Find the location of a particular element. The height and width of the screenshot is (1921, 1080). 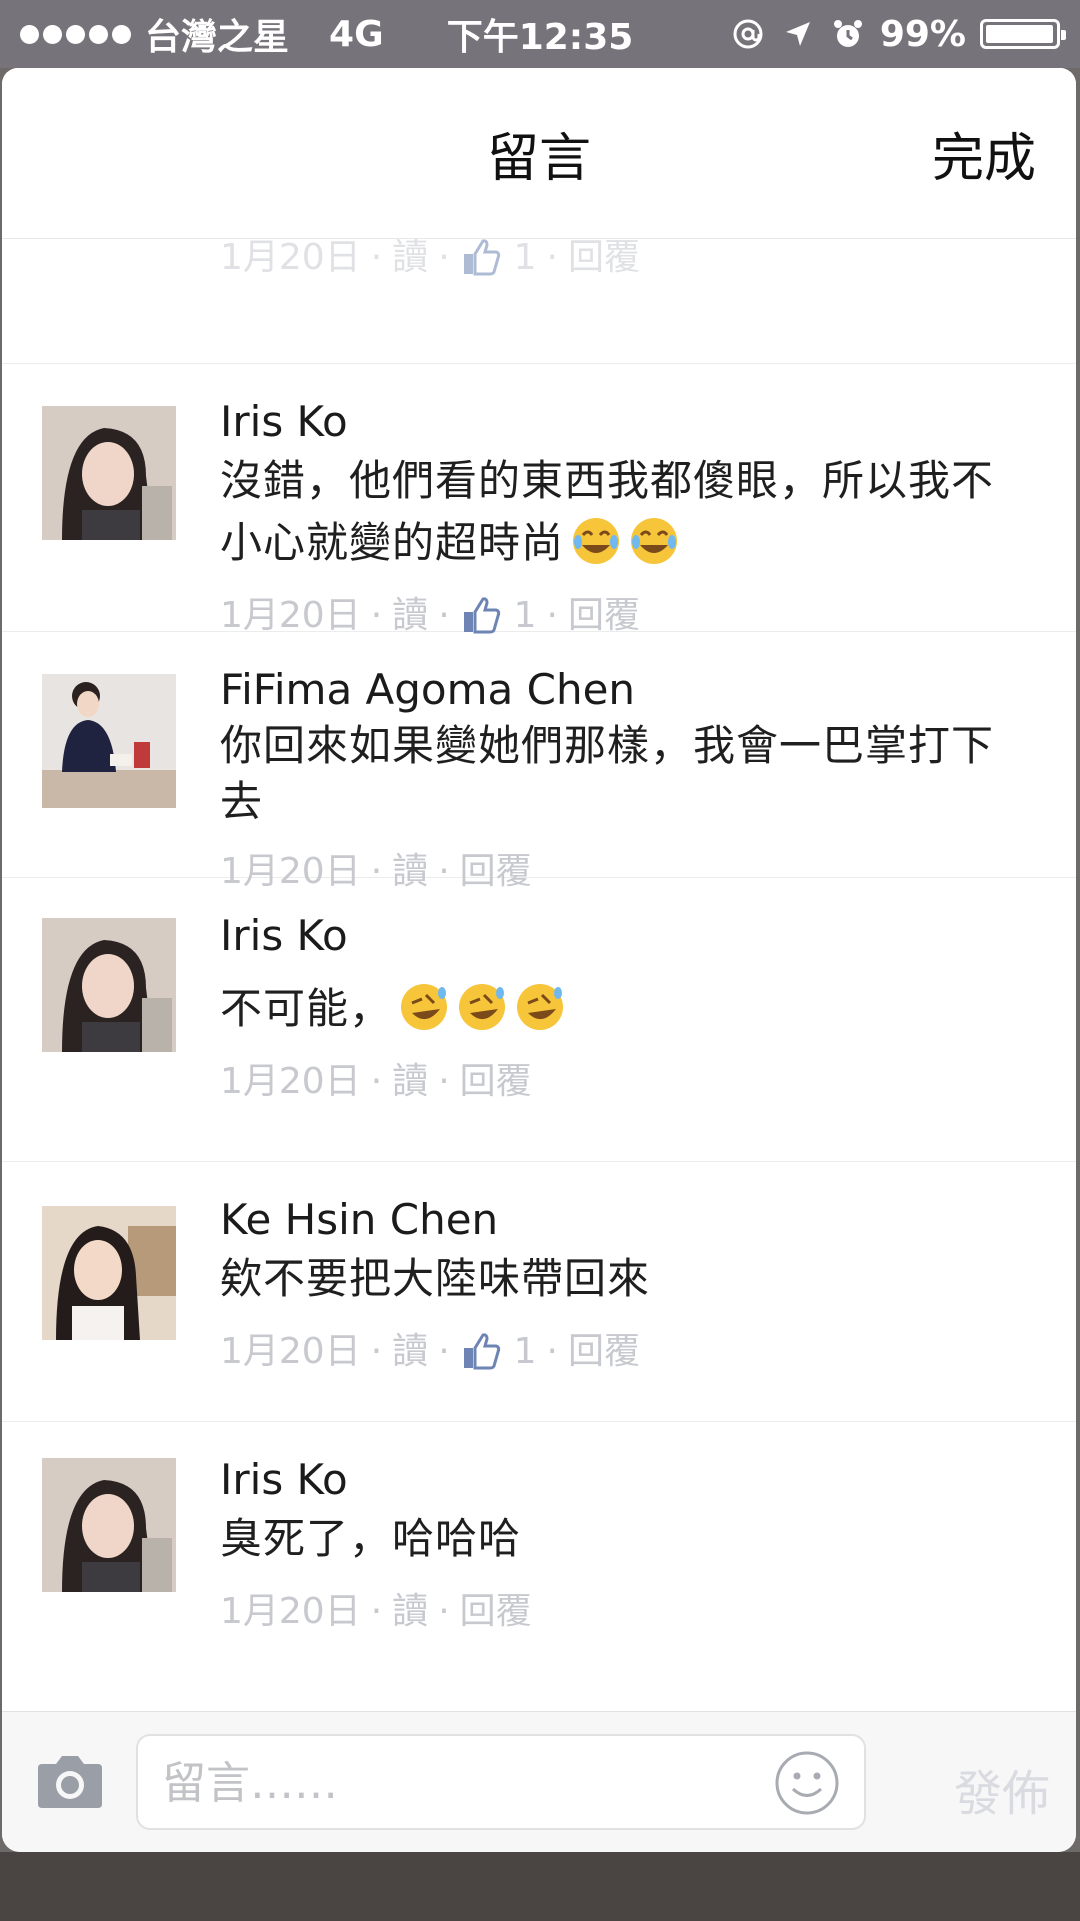

comment-composer: 發佈 is located at coordinates (539, 1781).